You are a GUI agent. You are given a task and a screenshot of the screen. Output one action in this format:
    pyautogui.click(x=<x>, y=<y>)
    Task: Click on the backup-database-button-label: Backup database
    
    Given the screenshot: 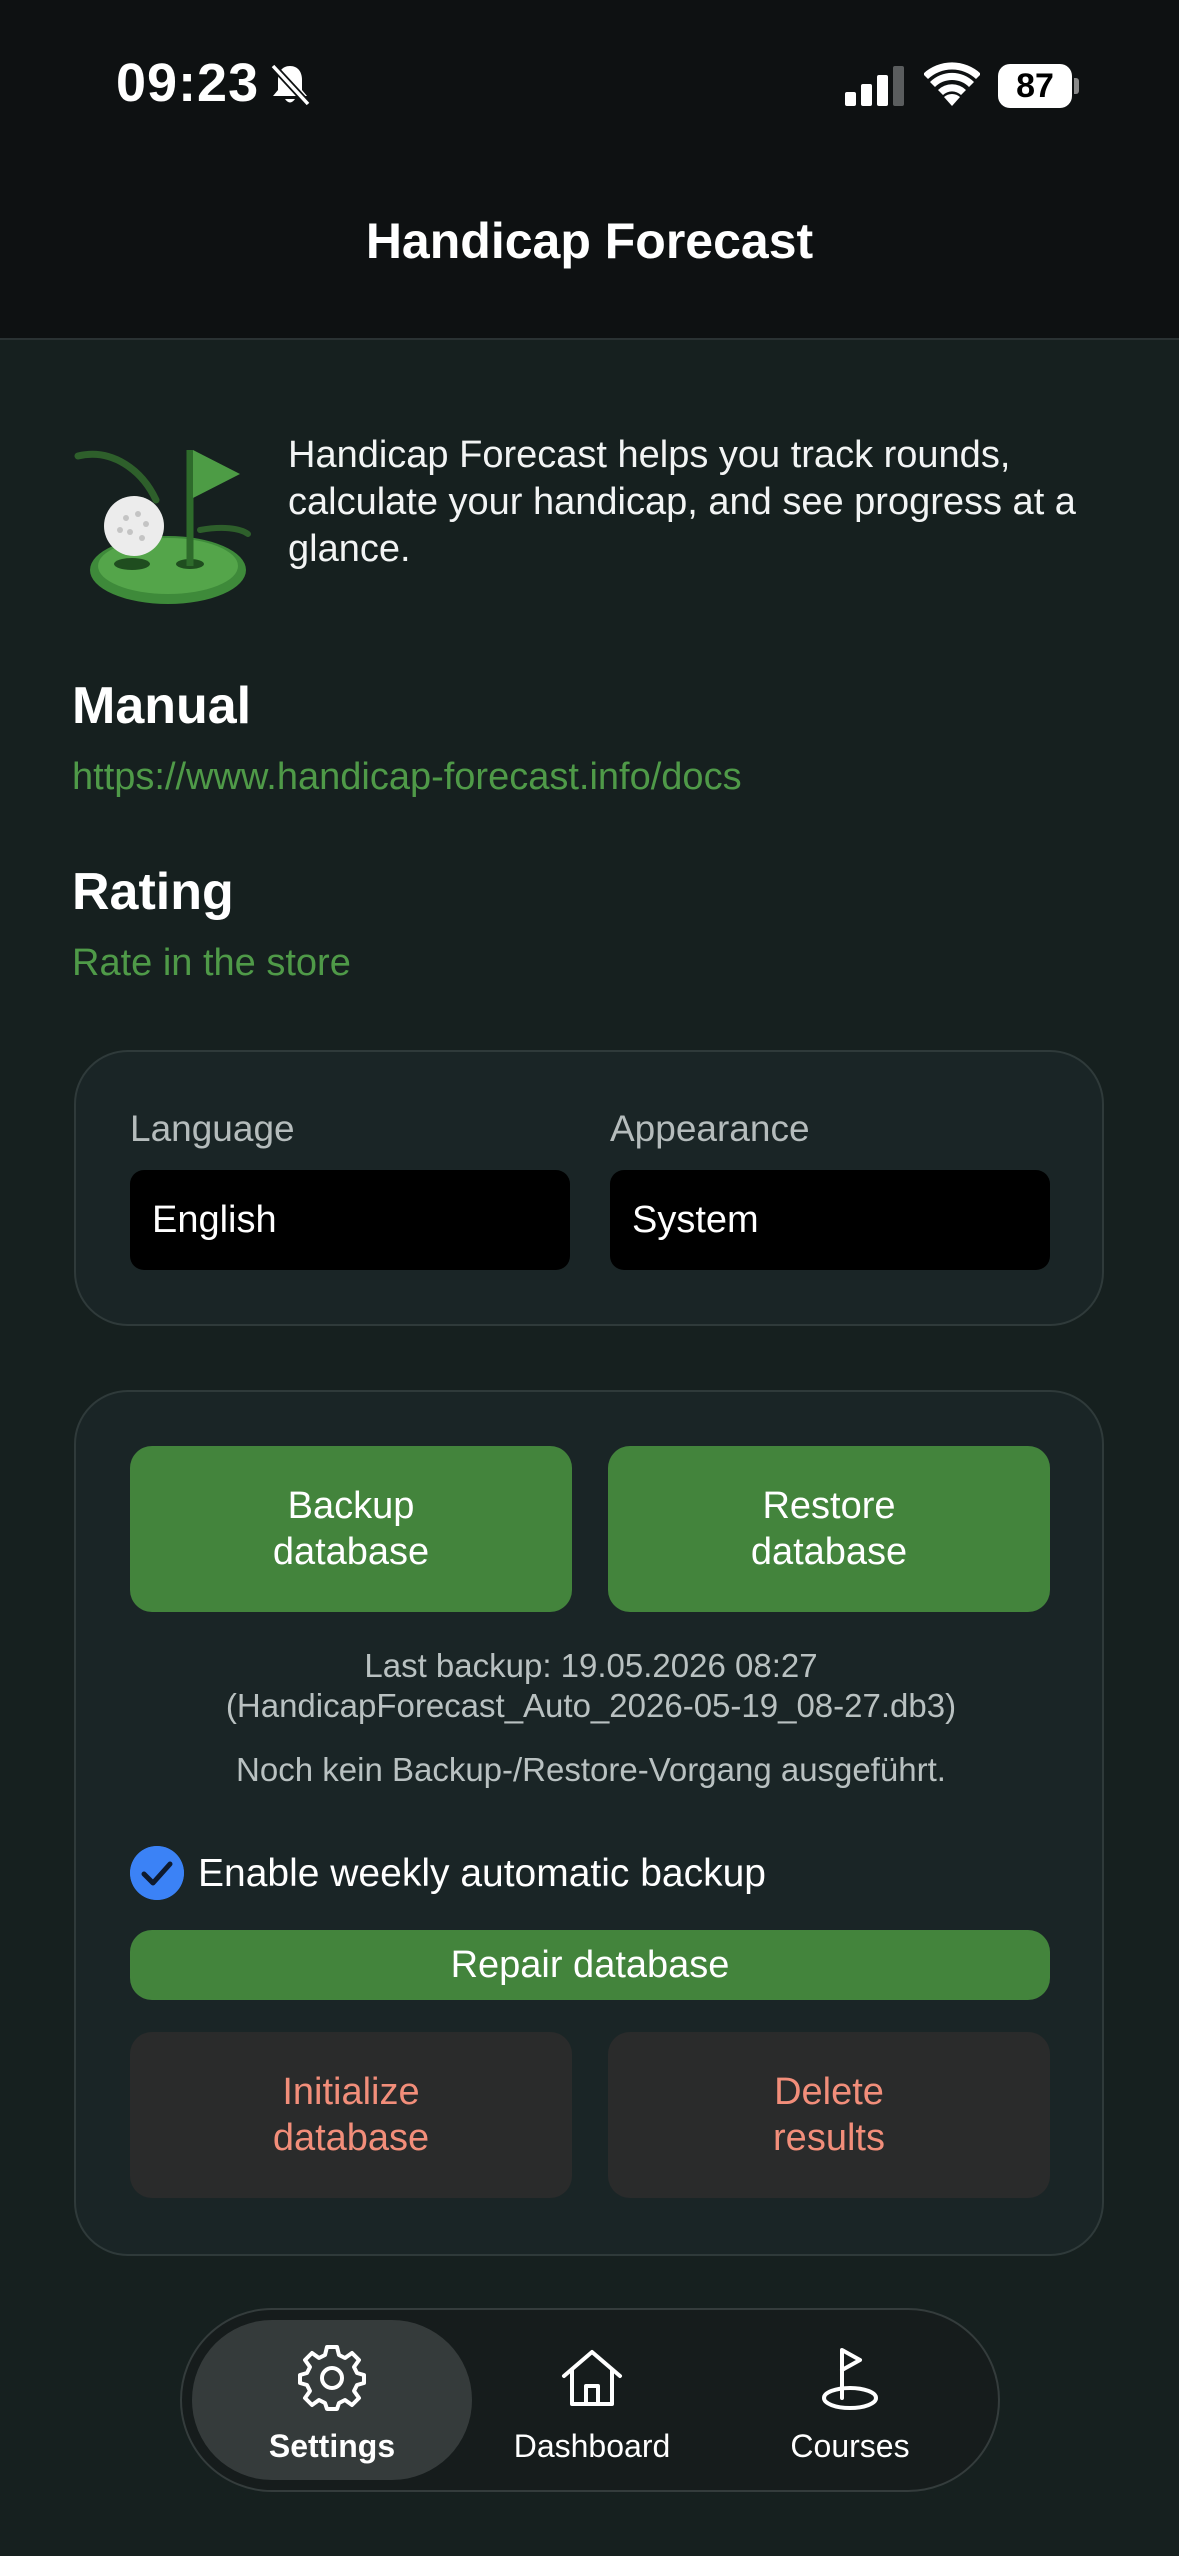 What is the action you would take?
    pyautogui.click(x=351, y=1529)
    